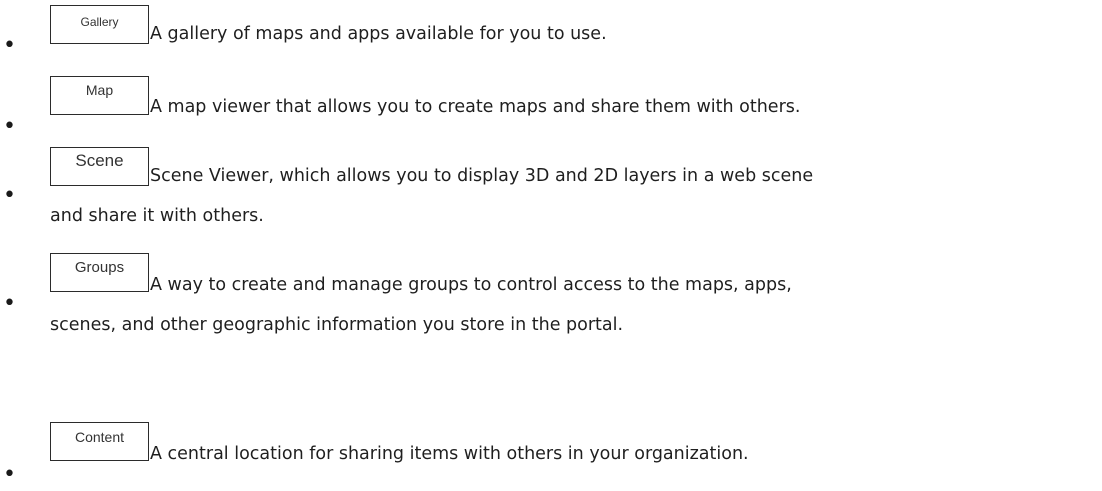 The width and height of the screenshot is (1102, 491). I want to click on content-button-image: Content, so click(99, 441).